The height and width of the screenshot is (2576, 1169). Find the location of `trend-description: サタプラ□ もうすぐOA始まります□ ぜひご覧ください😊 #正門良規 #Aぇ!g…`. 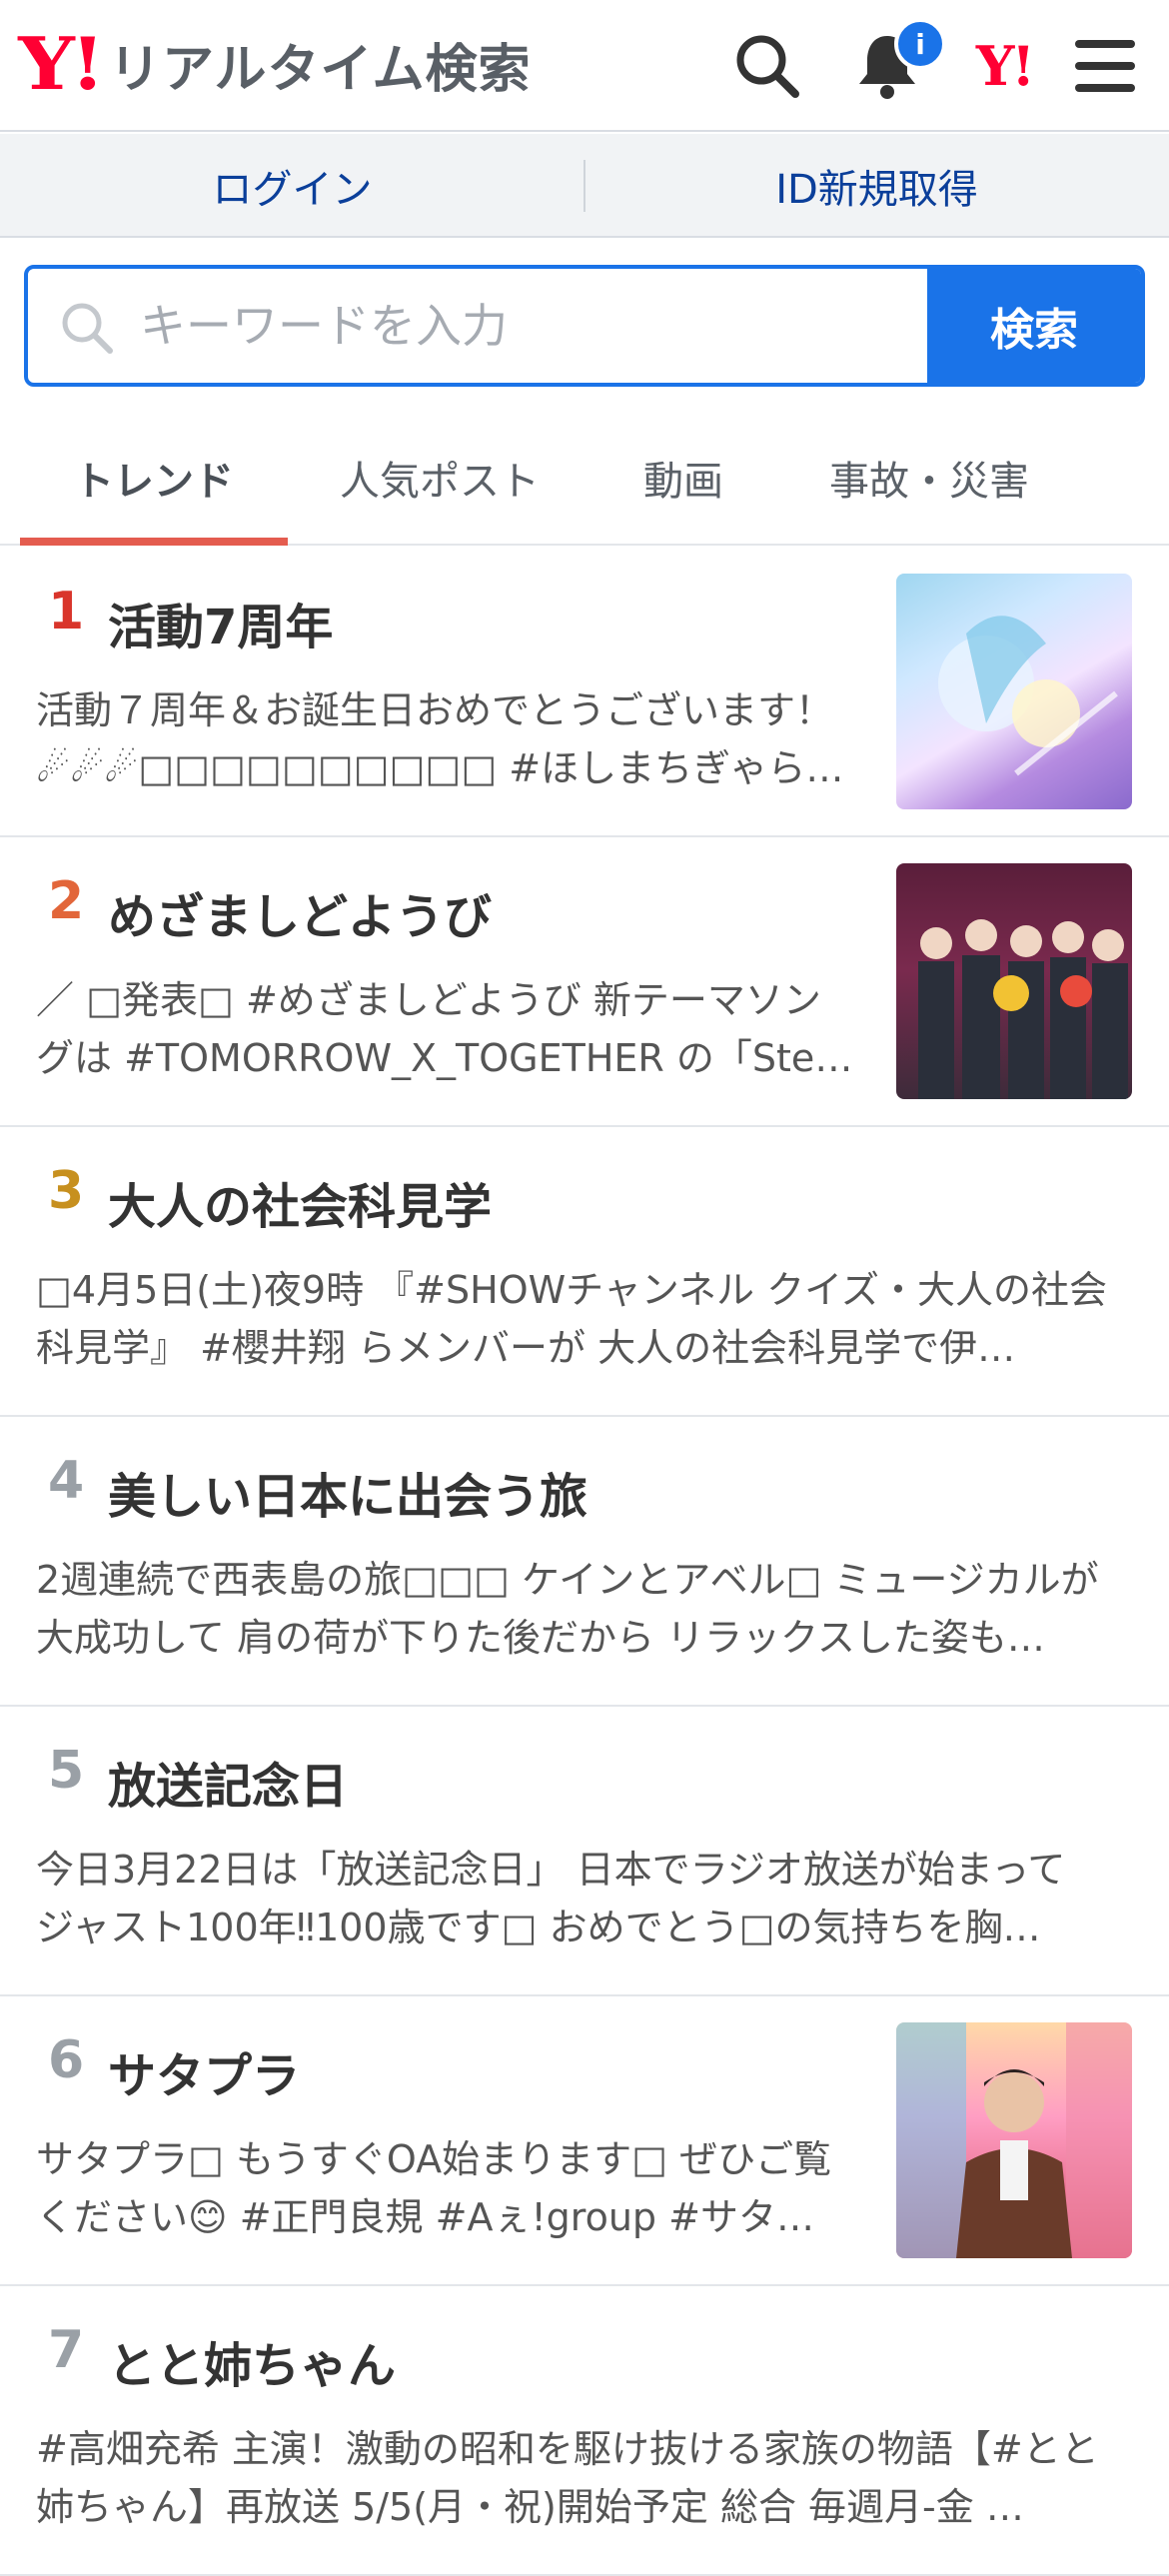

trend-description: サタプラ□ もうすぐOA始まります□ ぜひご覧ください😊 #正門良規 #Aぇ!g… is located at coordinates (434, 2188).